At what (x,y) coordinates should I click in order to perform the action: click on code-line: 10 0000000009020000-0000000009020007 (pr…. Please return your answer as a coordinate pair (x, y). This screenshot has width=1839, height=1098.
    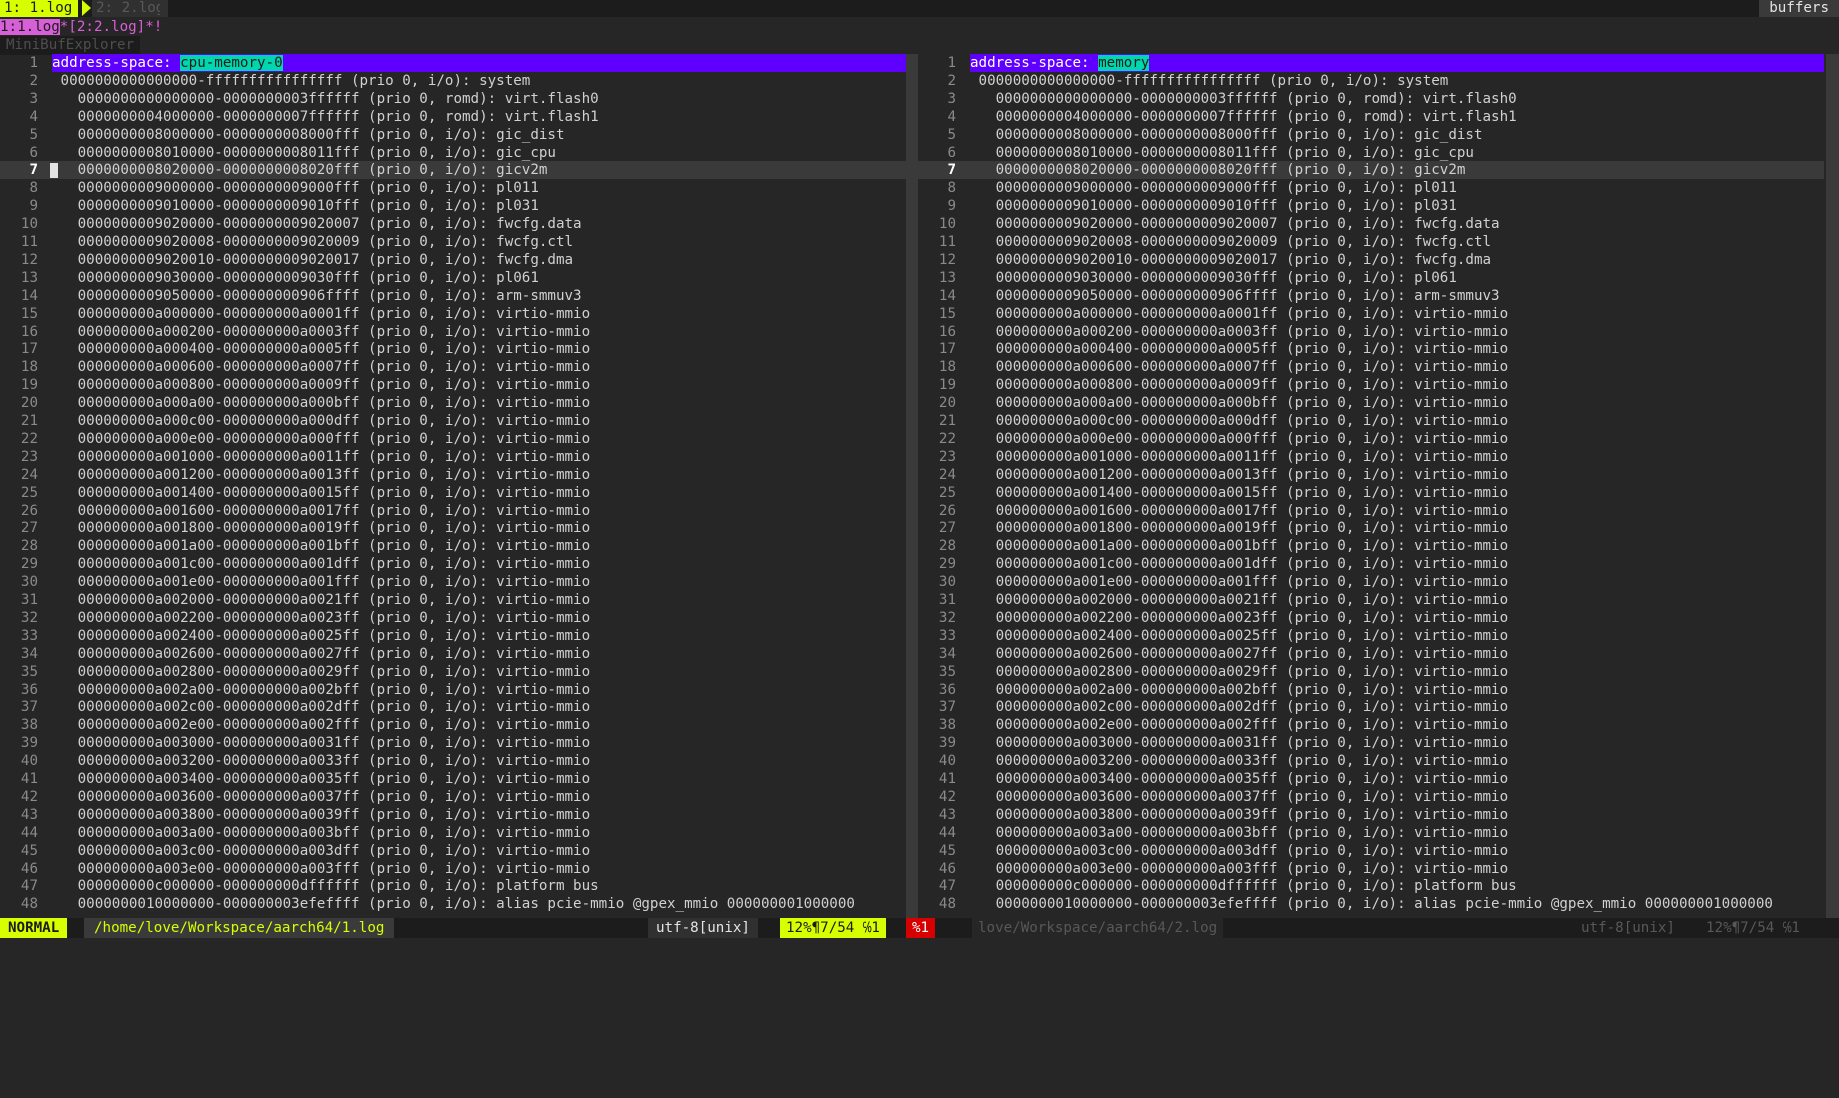
    Looking at the image, I should click on (453, 224).